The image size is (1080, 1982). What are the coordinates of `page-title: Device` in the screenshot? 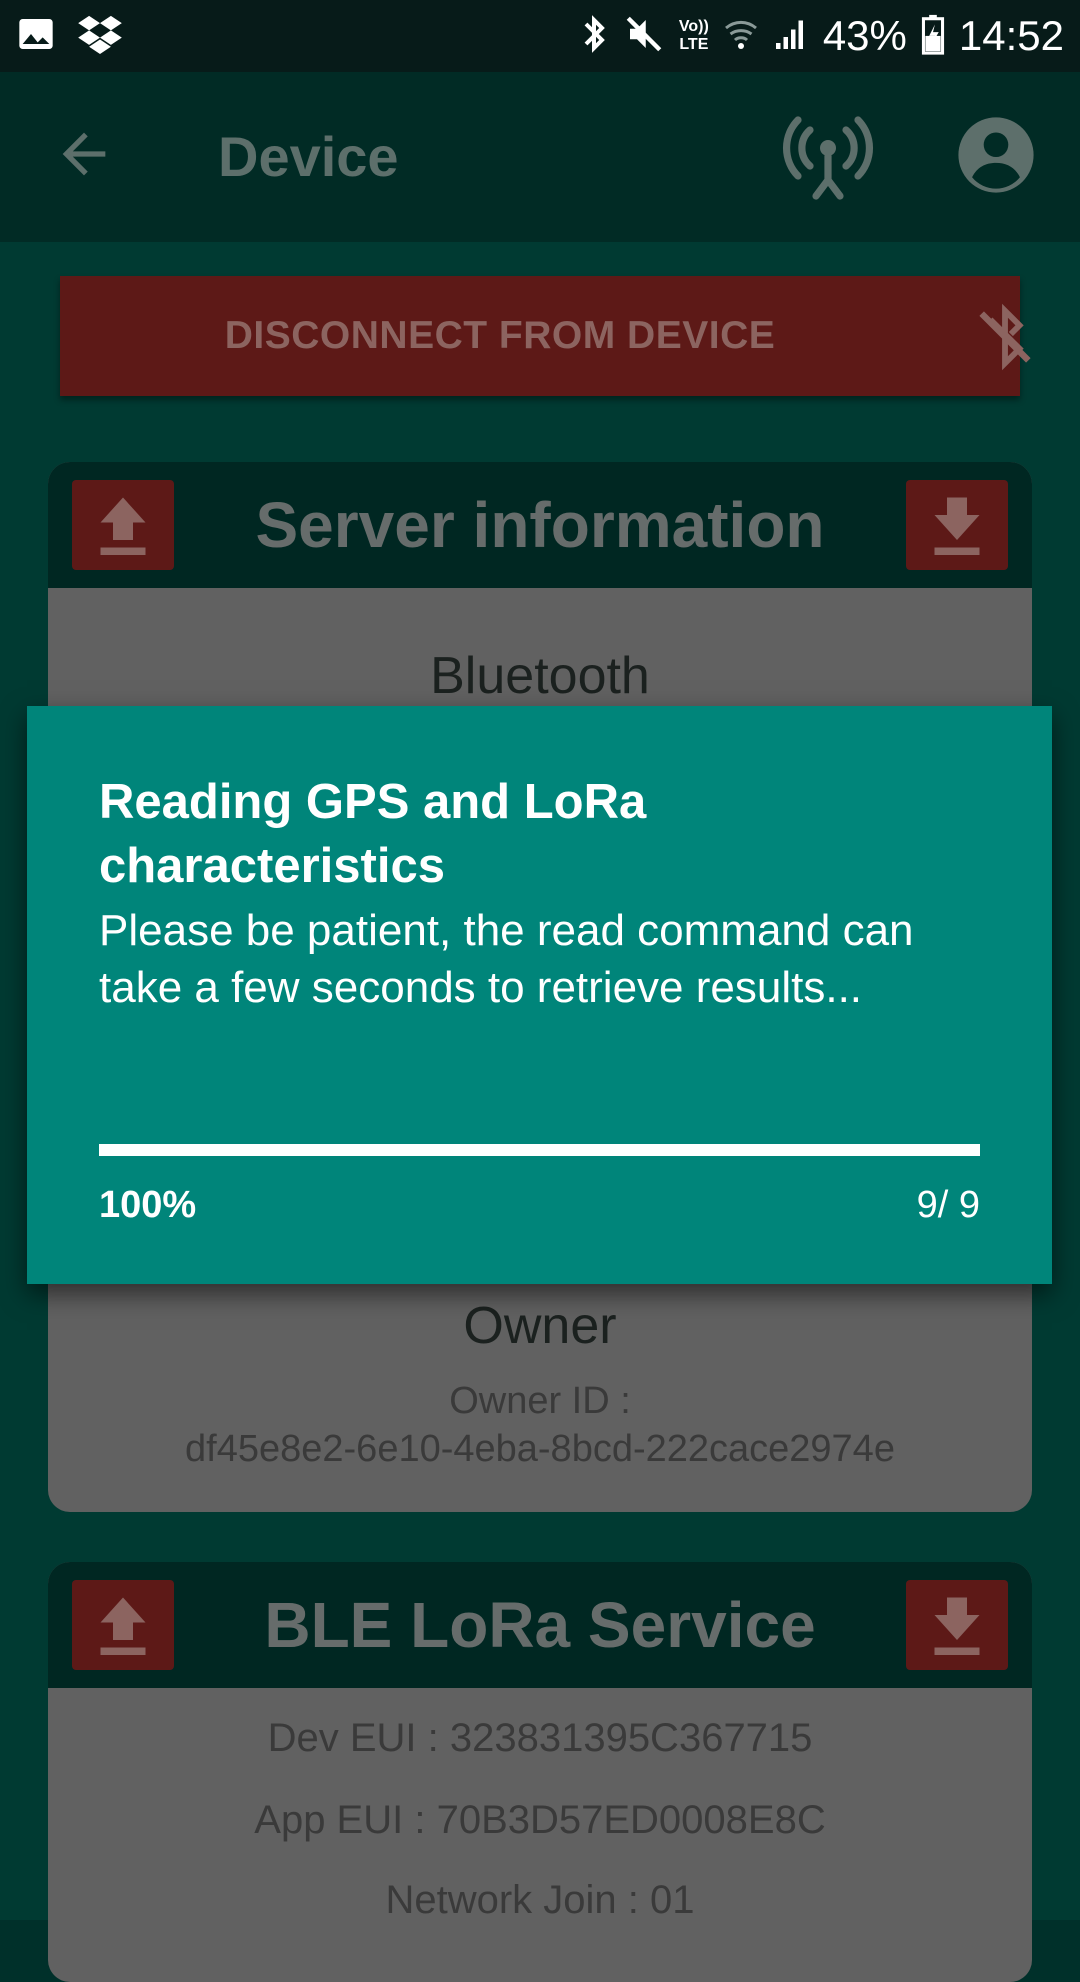 It's located at (308, 156).